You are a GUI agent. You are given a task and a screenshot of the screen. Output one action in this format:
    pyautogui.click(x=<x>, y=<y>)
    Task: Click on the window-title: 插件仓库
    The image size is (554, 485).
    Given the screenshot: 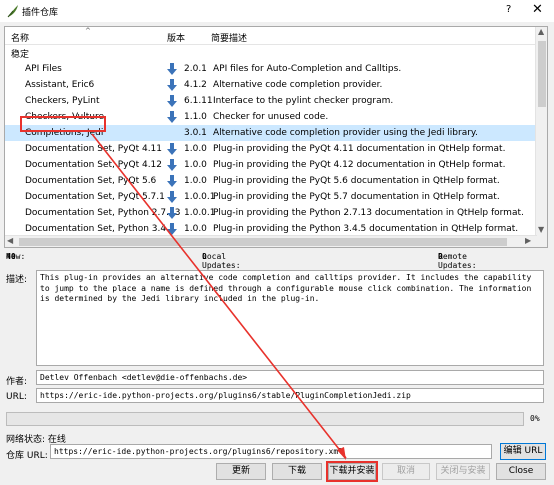 What is the action you would take?
    pyautogui.click(x=40, y=13)
    